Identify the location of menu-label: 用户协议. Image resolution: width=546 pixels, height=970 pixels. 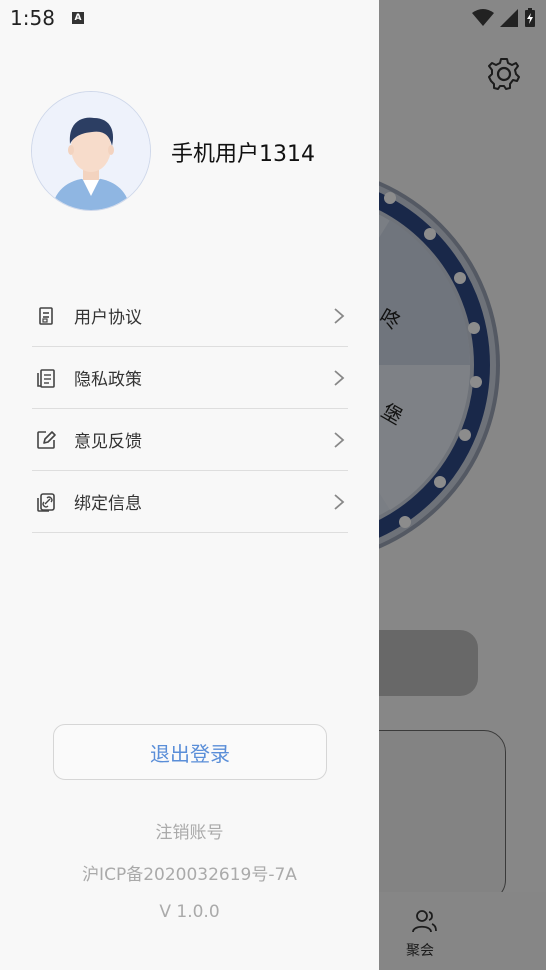
(108, 318).